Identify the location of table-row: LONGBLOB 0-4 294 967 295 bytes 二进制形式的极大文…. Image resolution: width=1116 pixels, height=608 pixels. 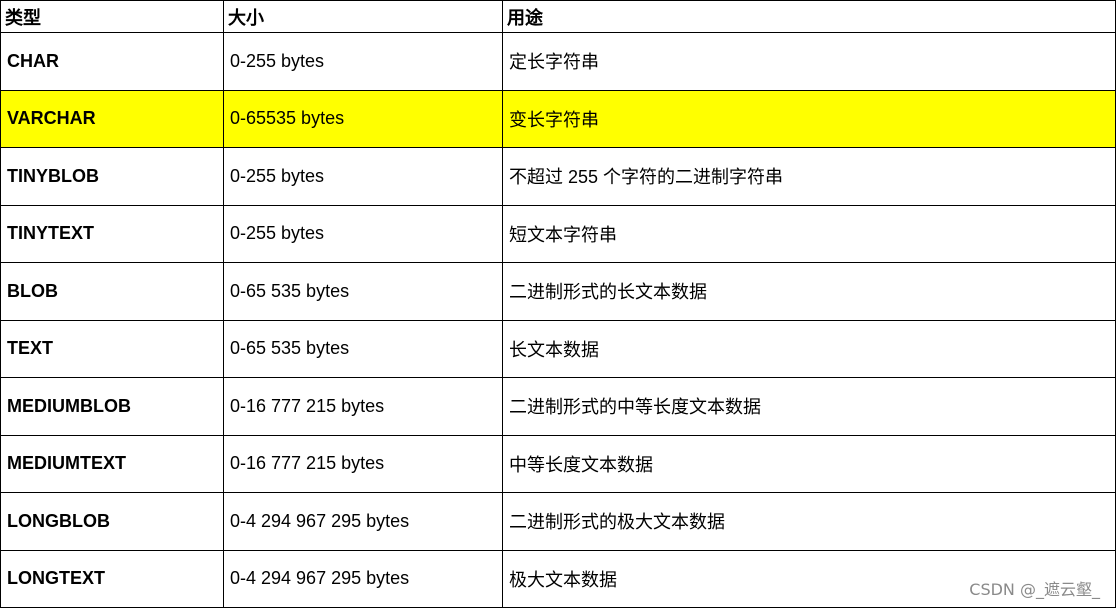
(558, 521).